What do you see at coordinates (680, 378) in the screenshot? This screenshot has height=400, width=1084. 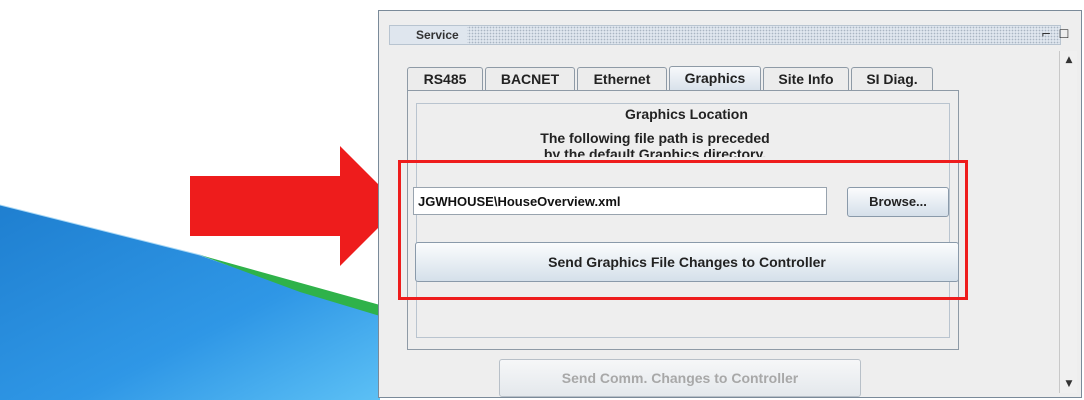 I see `send-comm-button: Send Comm. Changes to Controller` at bounding box center [680, 378].